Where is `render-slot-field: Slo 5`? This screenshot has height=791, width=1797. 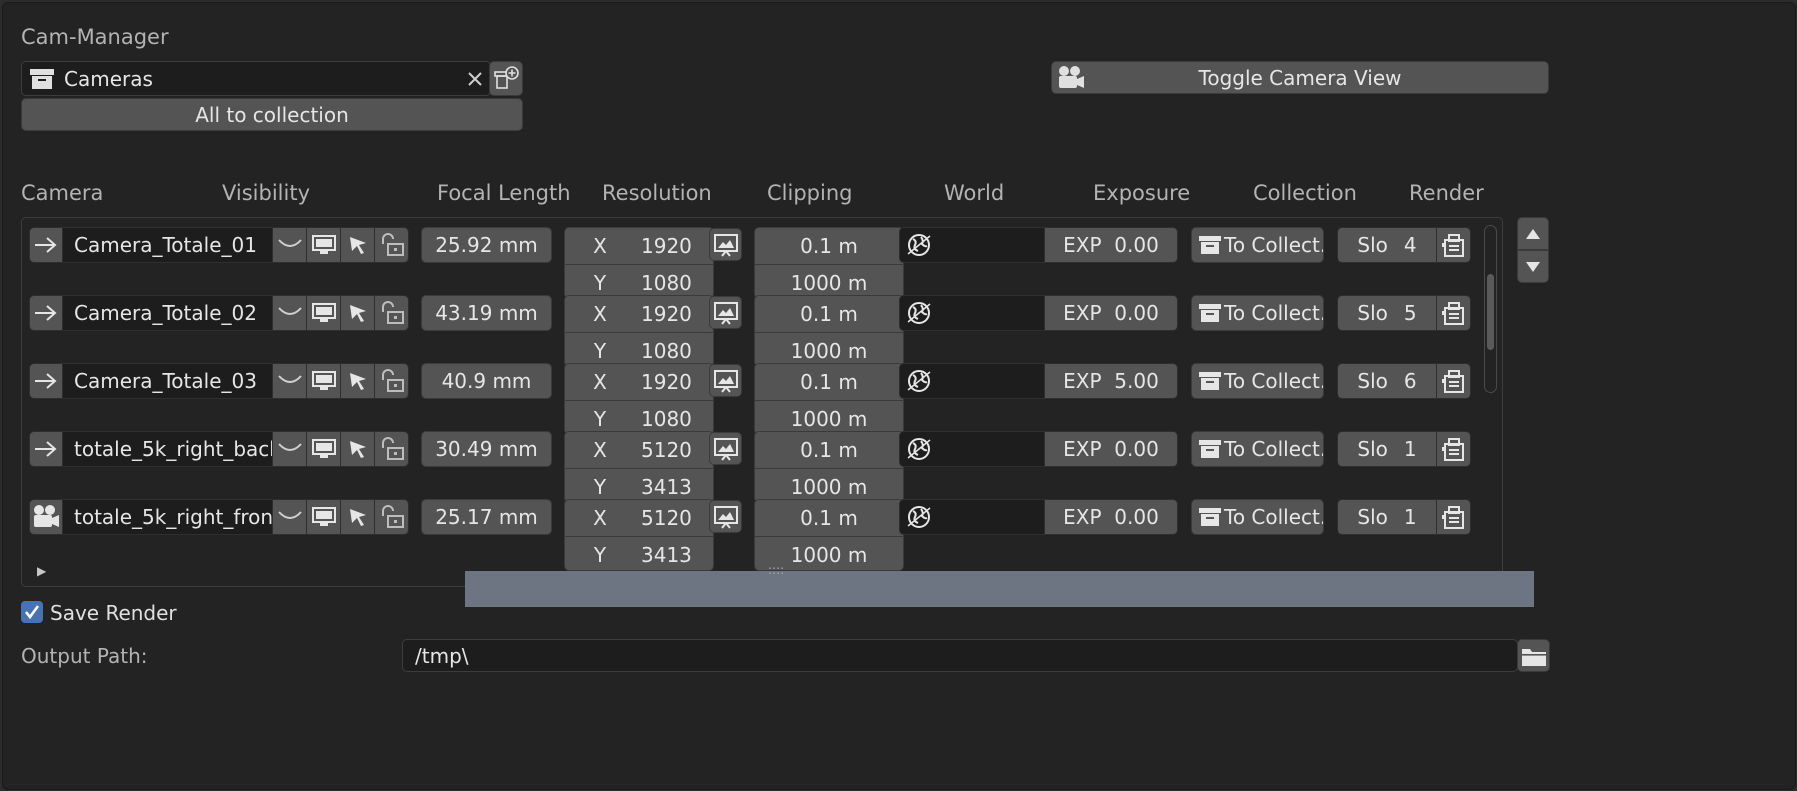 render-slot-field: Slo 5 is located at coordinates (1387, 313).